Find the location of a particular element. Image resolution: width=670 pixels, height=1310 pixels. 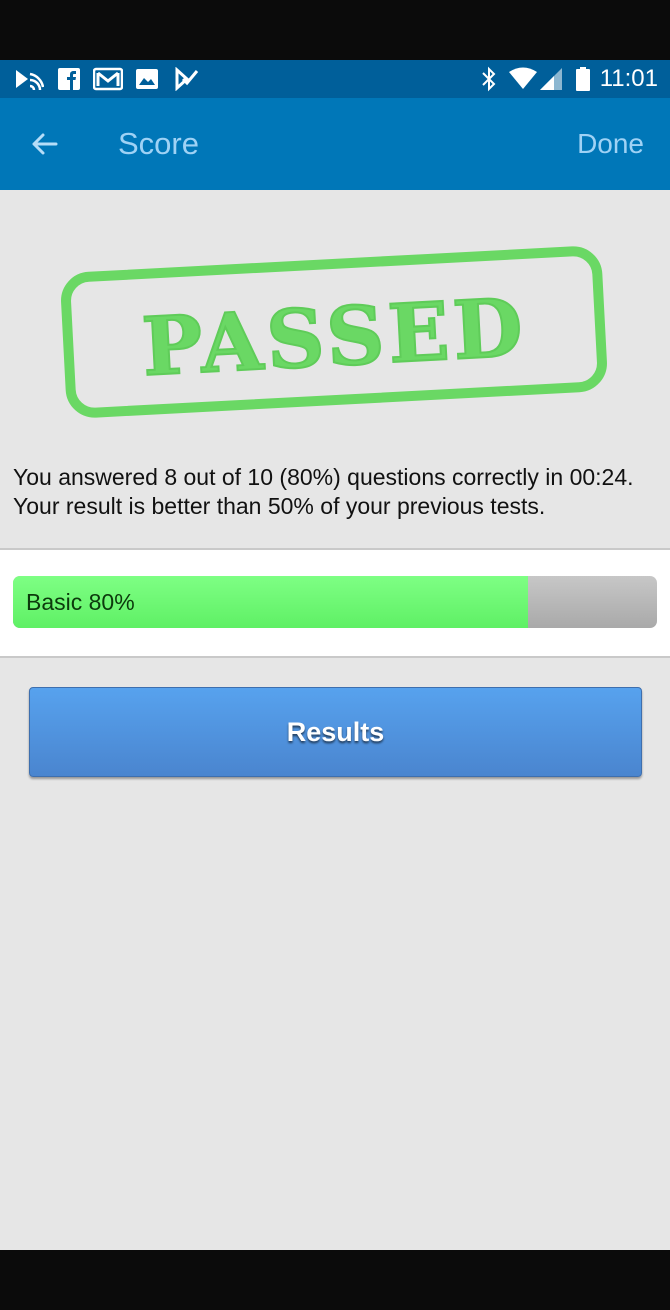

results-button-label: Results is located at coordinates (335, 731).